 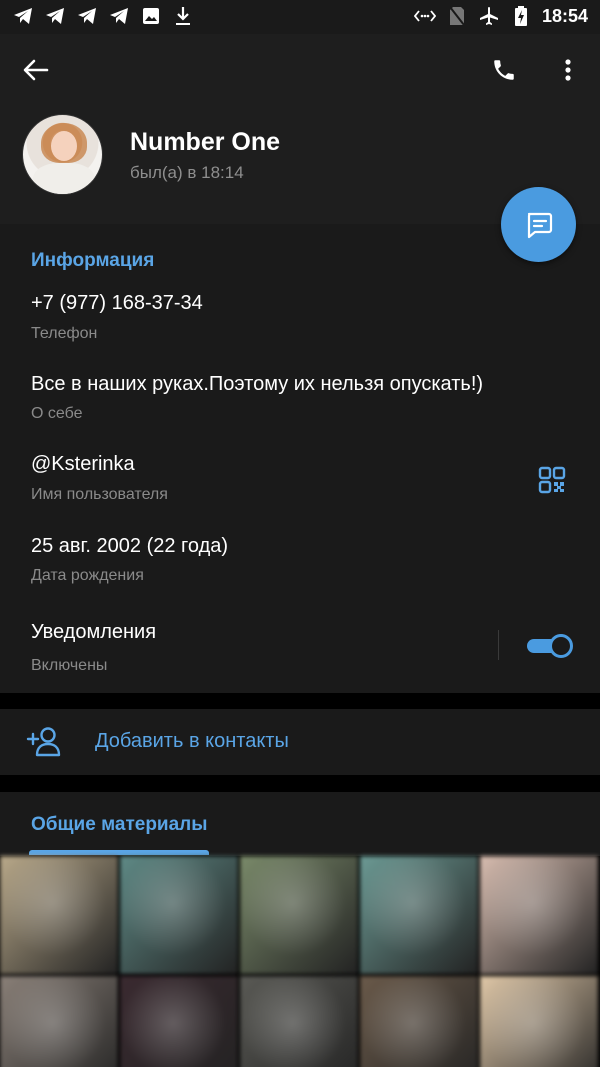 I want to click on tab-shared-media: Общие материалы, so click(x=119, y=825).